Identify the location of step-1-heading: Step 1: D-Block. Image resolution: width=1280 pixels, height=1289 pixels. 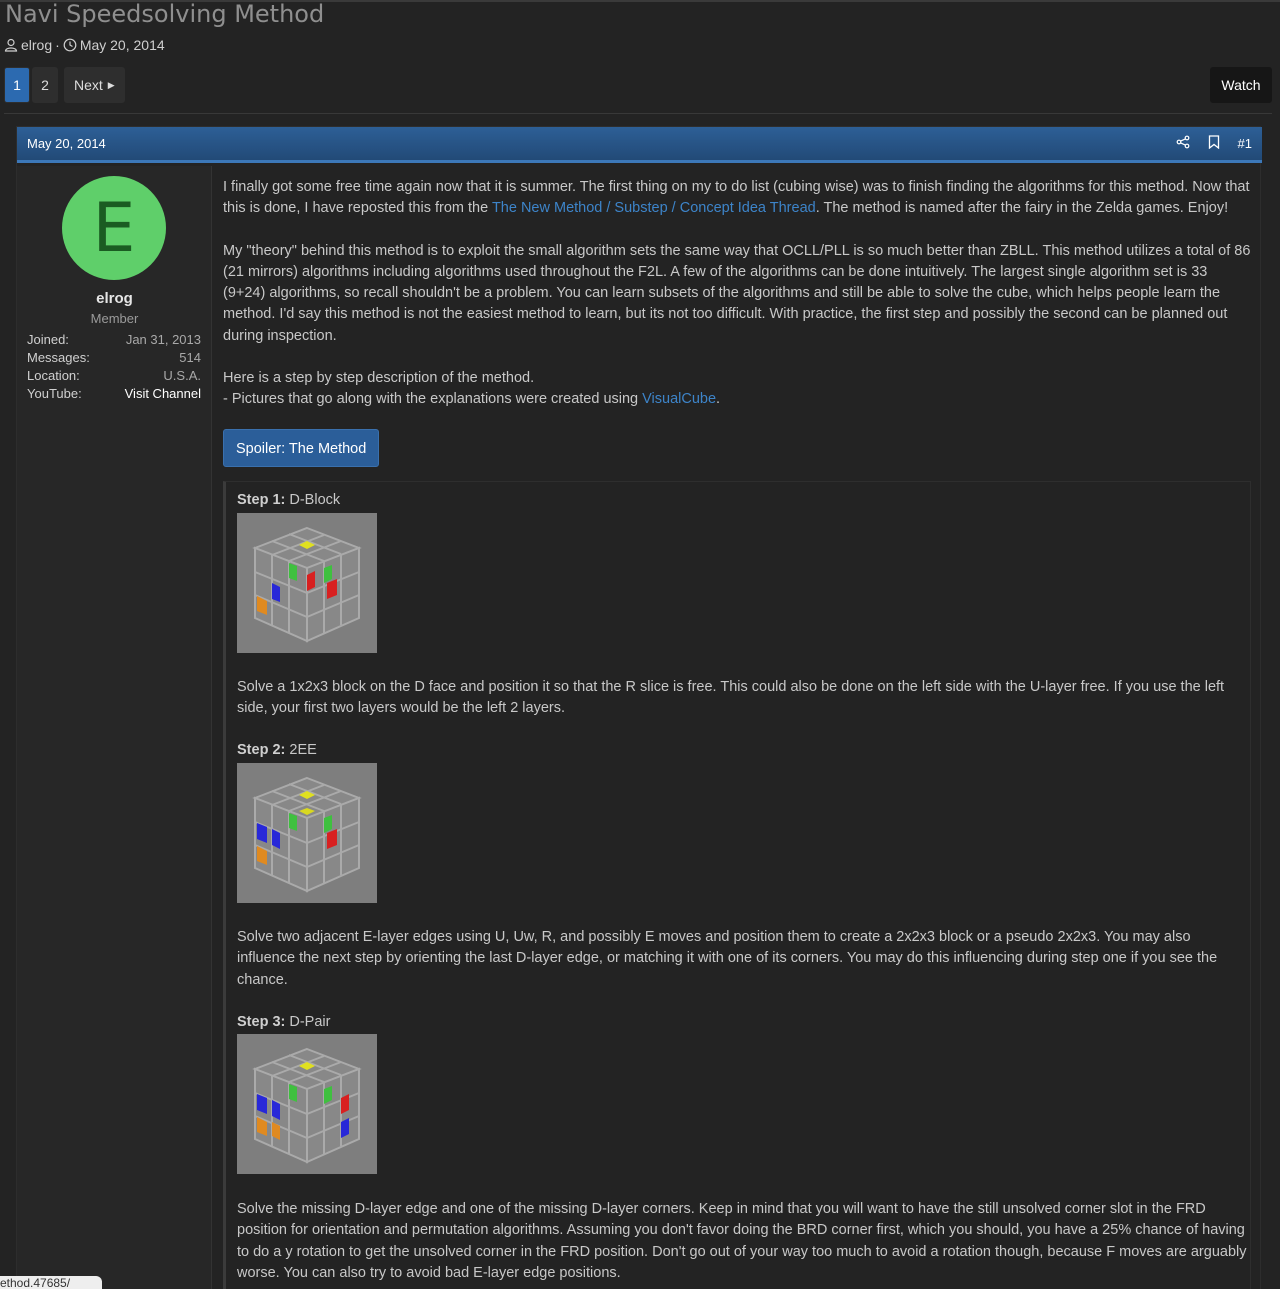
(289, 500).